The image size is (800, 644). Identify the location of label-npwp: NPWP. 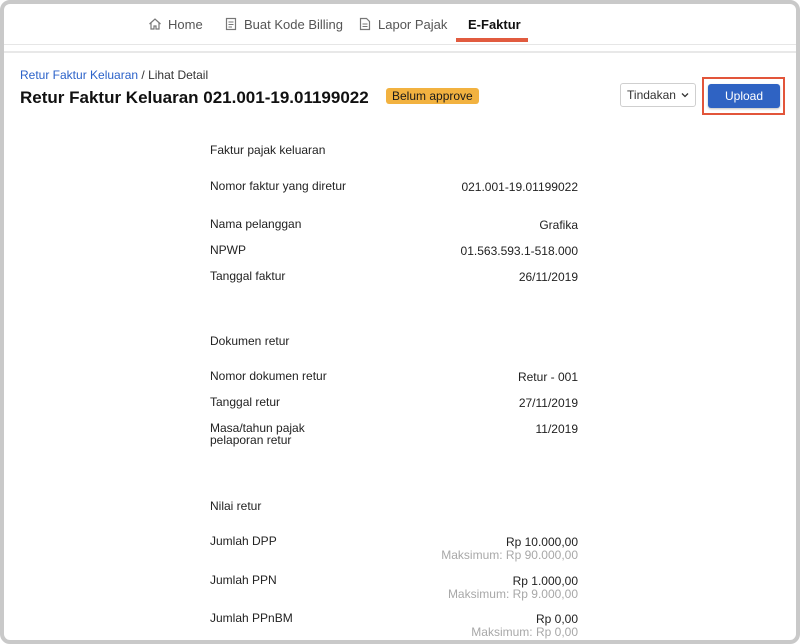
(228, 250).